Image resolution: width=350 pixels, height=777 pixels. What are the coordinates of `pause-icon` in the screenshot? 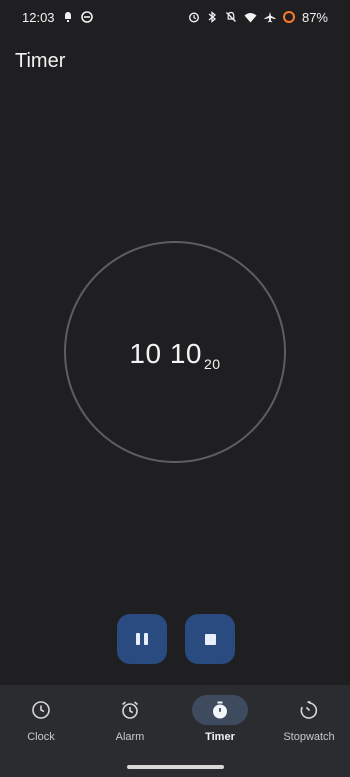 It's located at (142, 639).